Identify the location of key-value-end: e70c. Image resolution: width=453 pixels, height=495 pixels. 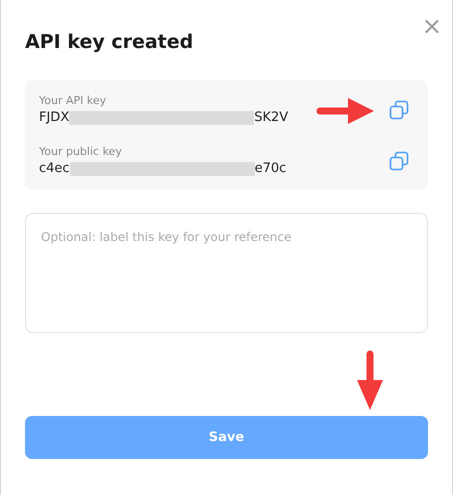
(270, 168).